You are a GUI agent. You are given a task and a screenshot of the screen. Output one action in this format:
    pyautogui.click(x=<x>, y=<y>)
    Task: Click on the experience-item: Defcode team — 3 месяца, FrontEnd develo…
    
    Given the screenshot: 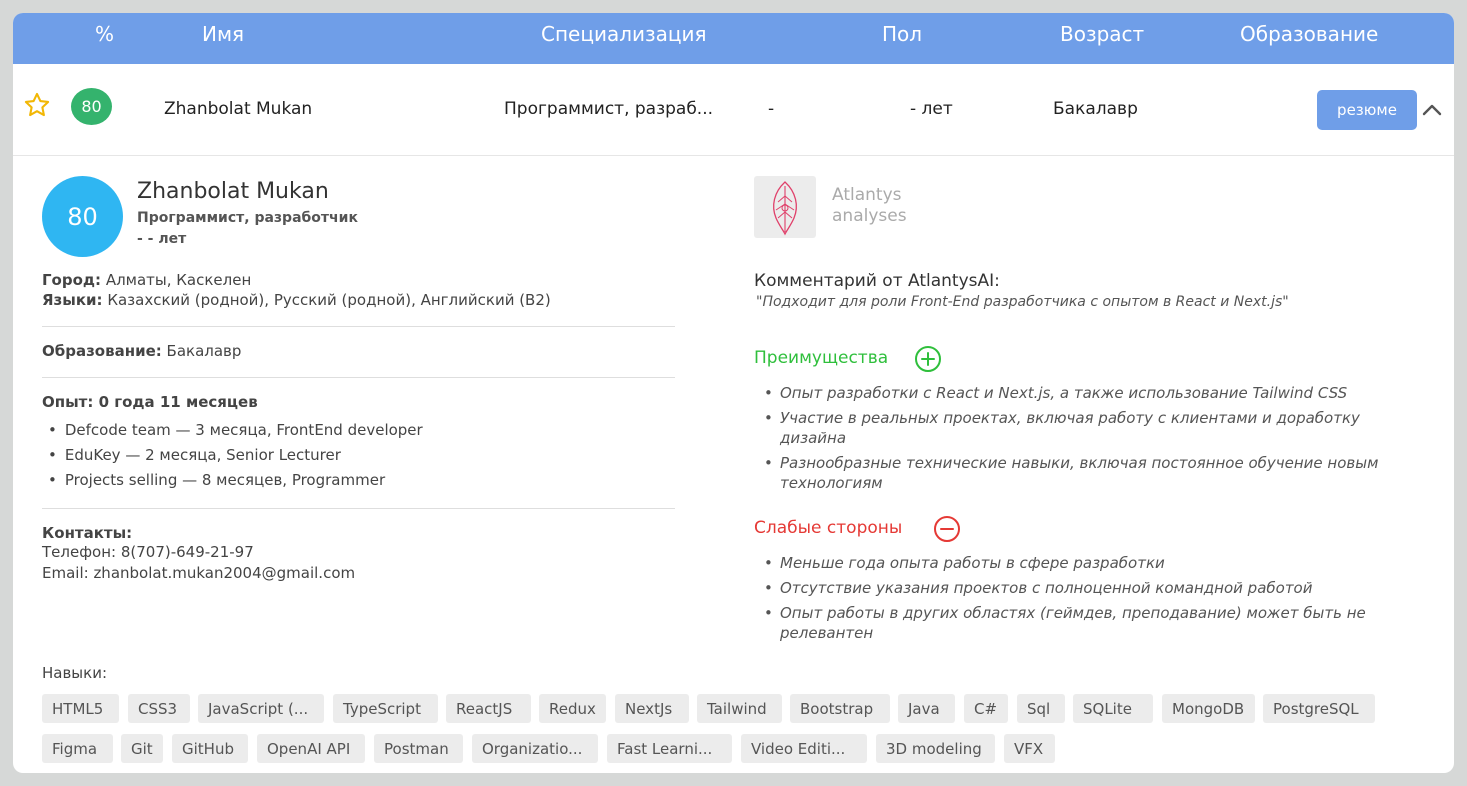 What is the action you would take?
    pyautogui.click(x=235, y=433)
    